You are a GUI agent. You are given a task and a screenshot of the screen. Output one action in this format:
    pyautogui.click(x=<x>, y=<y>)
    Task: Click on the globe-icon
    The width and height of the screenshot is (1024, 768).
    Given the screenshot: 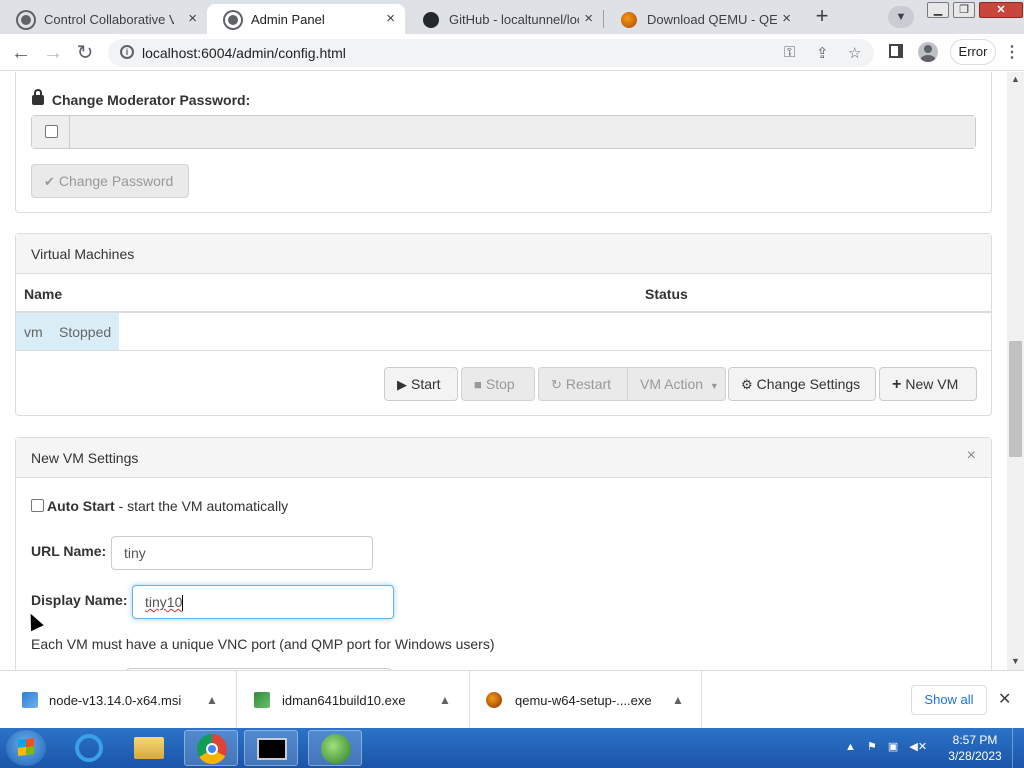 What is the action you would take?
    pyautogui.click(x=26, y=20)
    